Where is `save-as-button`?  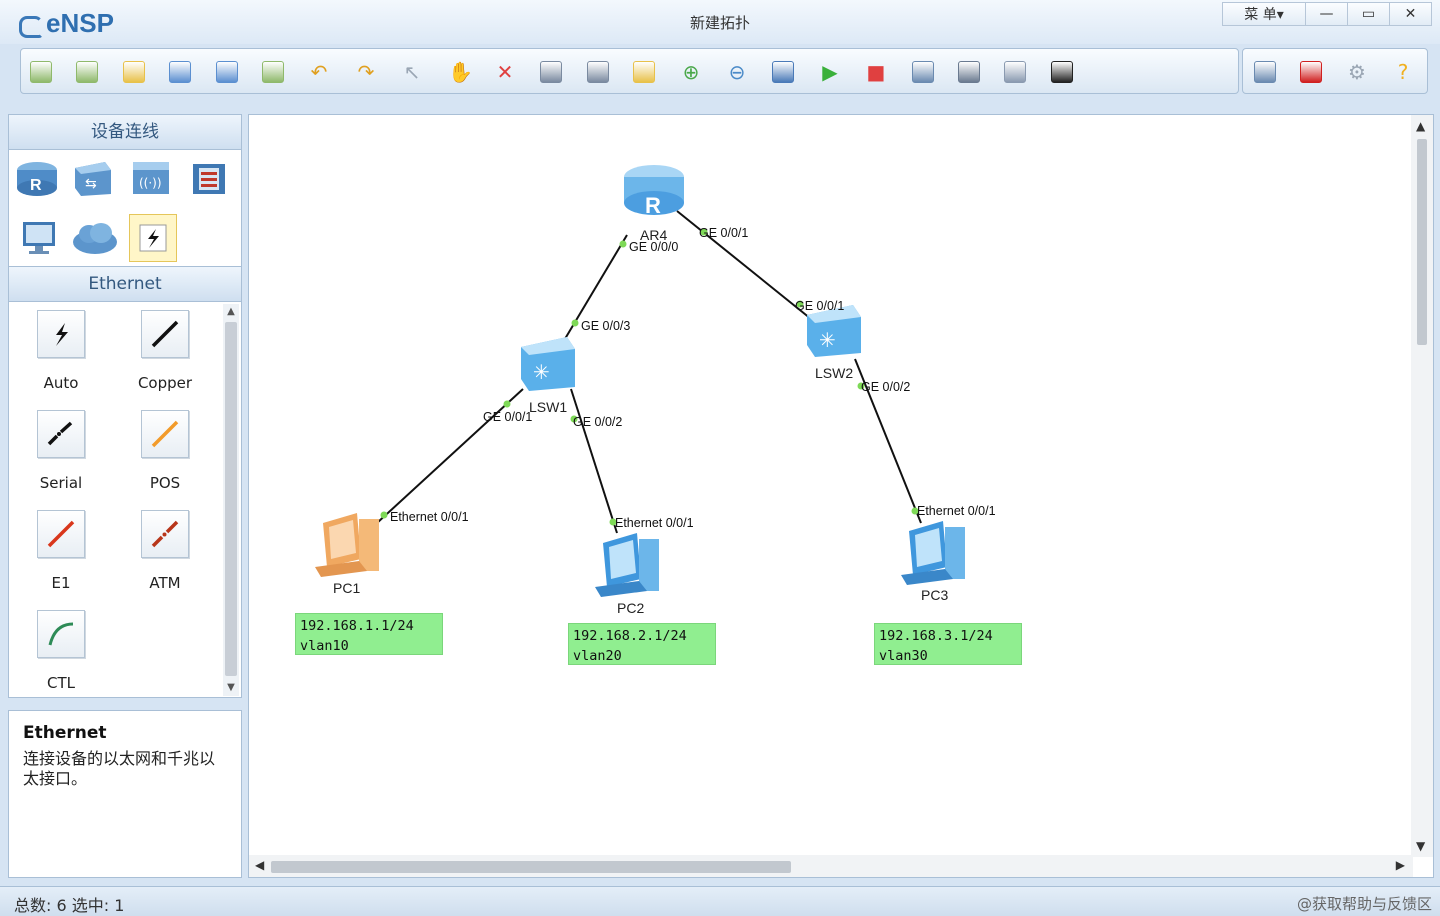 save-as-button is located at coordinates (227, 72).